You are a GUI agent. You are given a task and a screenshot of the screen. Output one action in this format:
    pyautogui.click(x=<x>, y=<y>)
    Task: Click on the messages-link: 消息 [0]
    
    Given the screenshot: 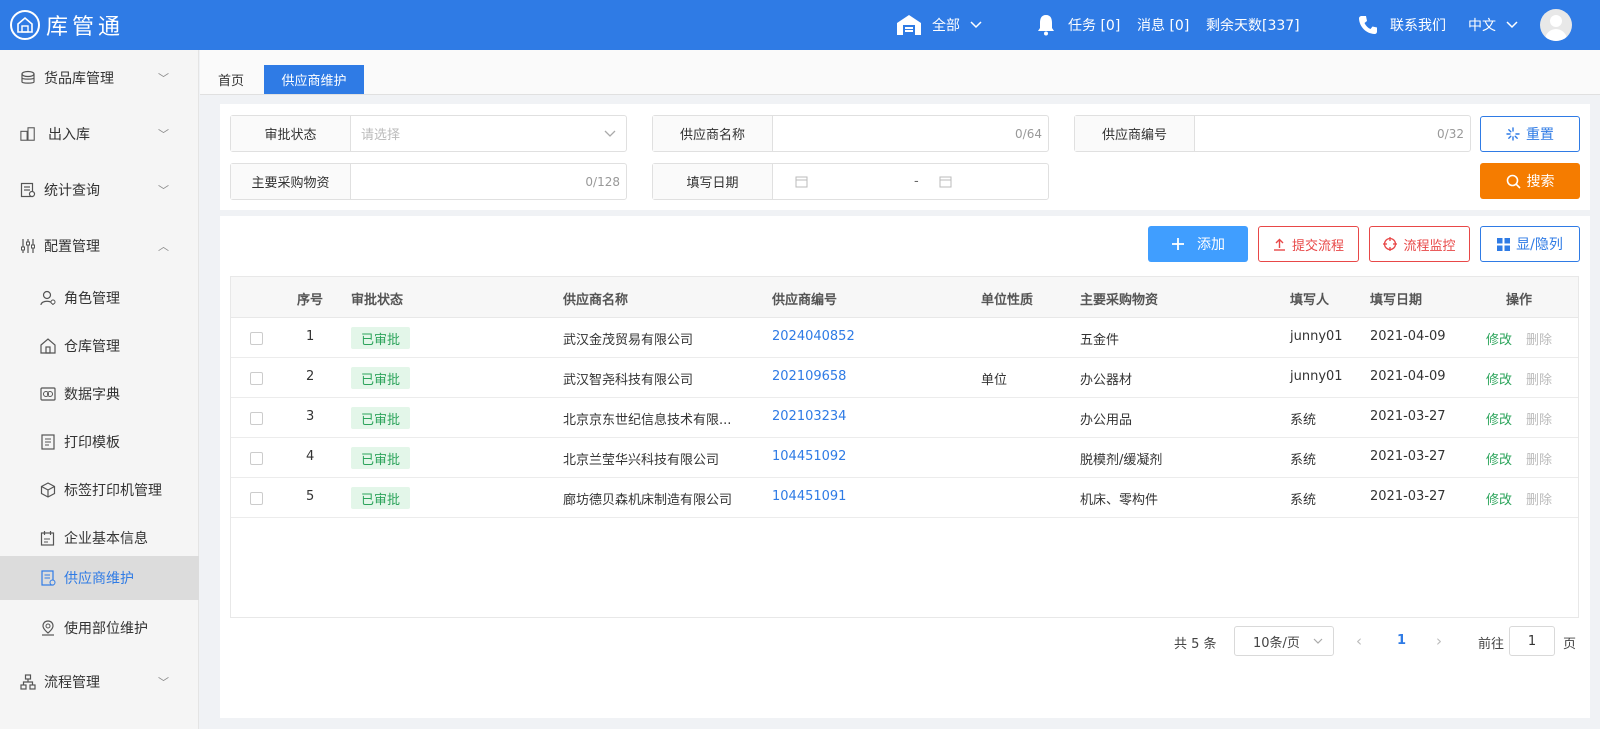 What is the action you would take?
    pyautogui.click(x=1163, y=25)
    